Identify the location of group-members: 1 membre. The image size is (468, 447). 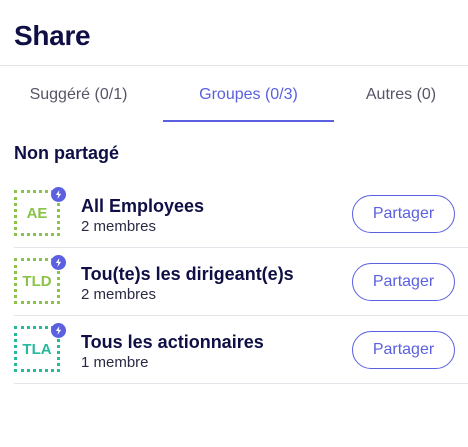
(115, 362).